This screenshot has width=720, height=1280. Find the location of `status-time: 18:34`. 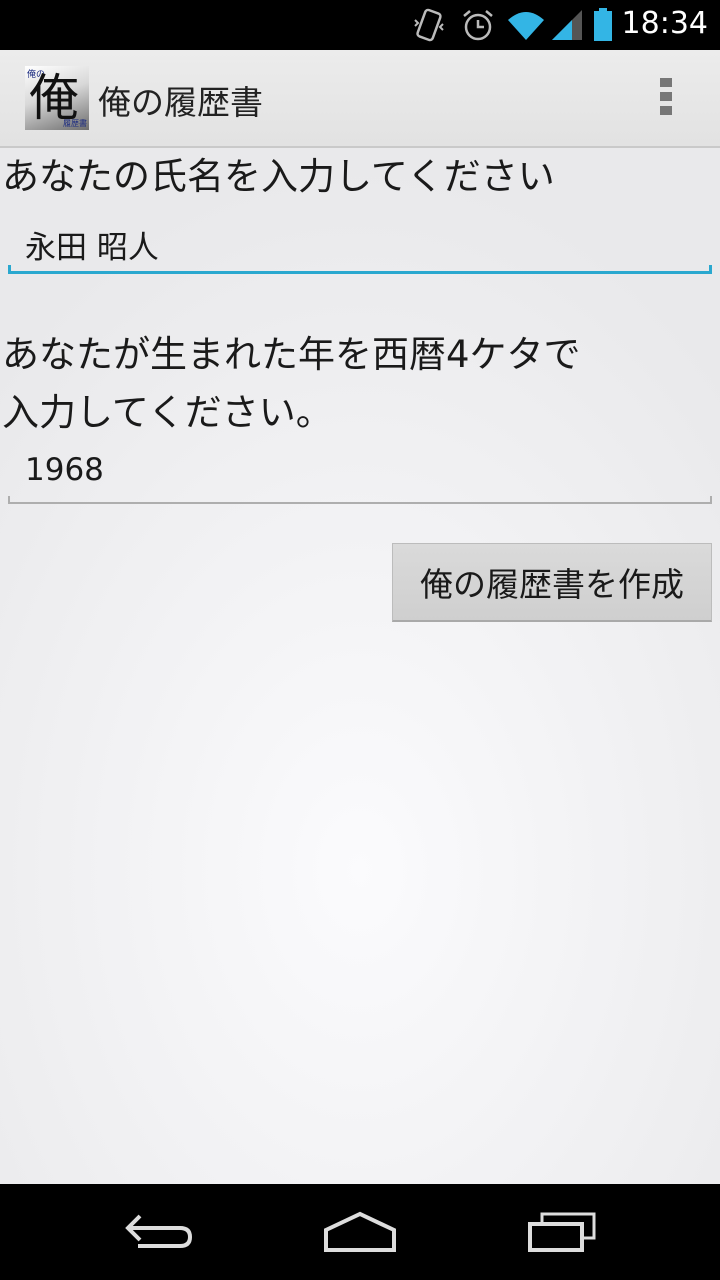

status-time: 18:34 is located at coordinates (664, 23).